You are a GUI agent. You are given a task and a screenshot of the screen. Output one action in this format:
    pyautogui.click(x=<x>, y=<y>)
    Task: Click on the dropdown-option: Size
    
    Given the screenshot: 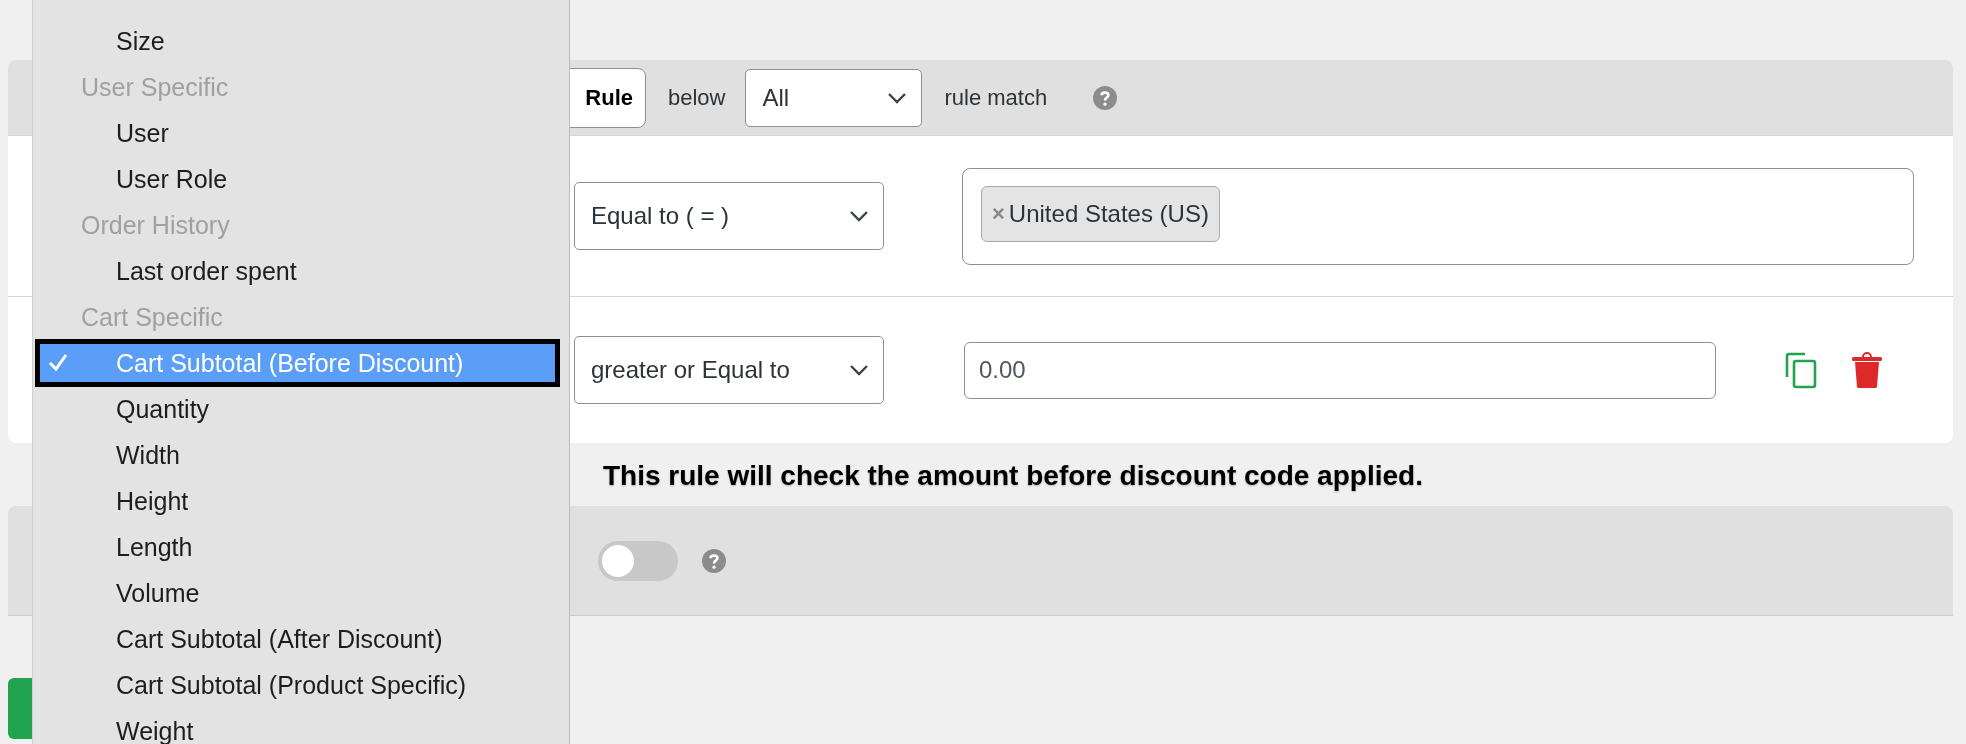 What is the action you would take?
    pyautogui.click(x=297, y=41)
    